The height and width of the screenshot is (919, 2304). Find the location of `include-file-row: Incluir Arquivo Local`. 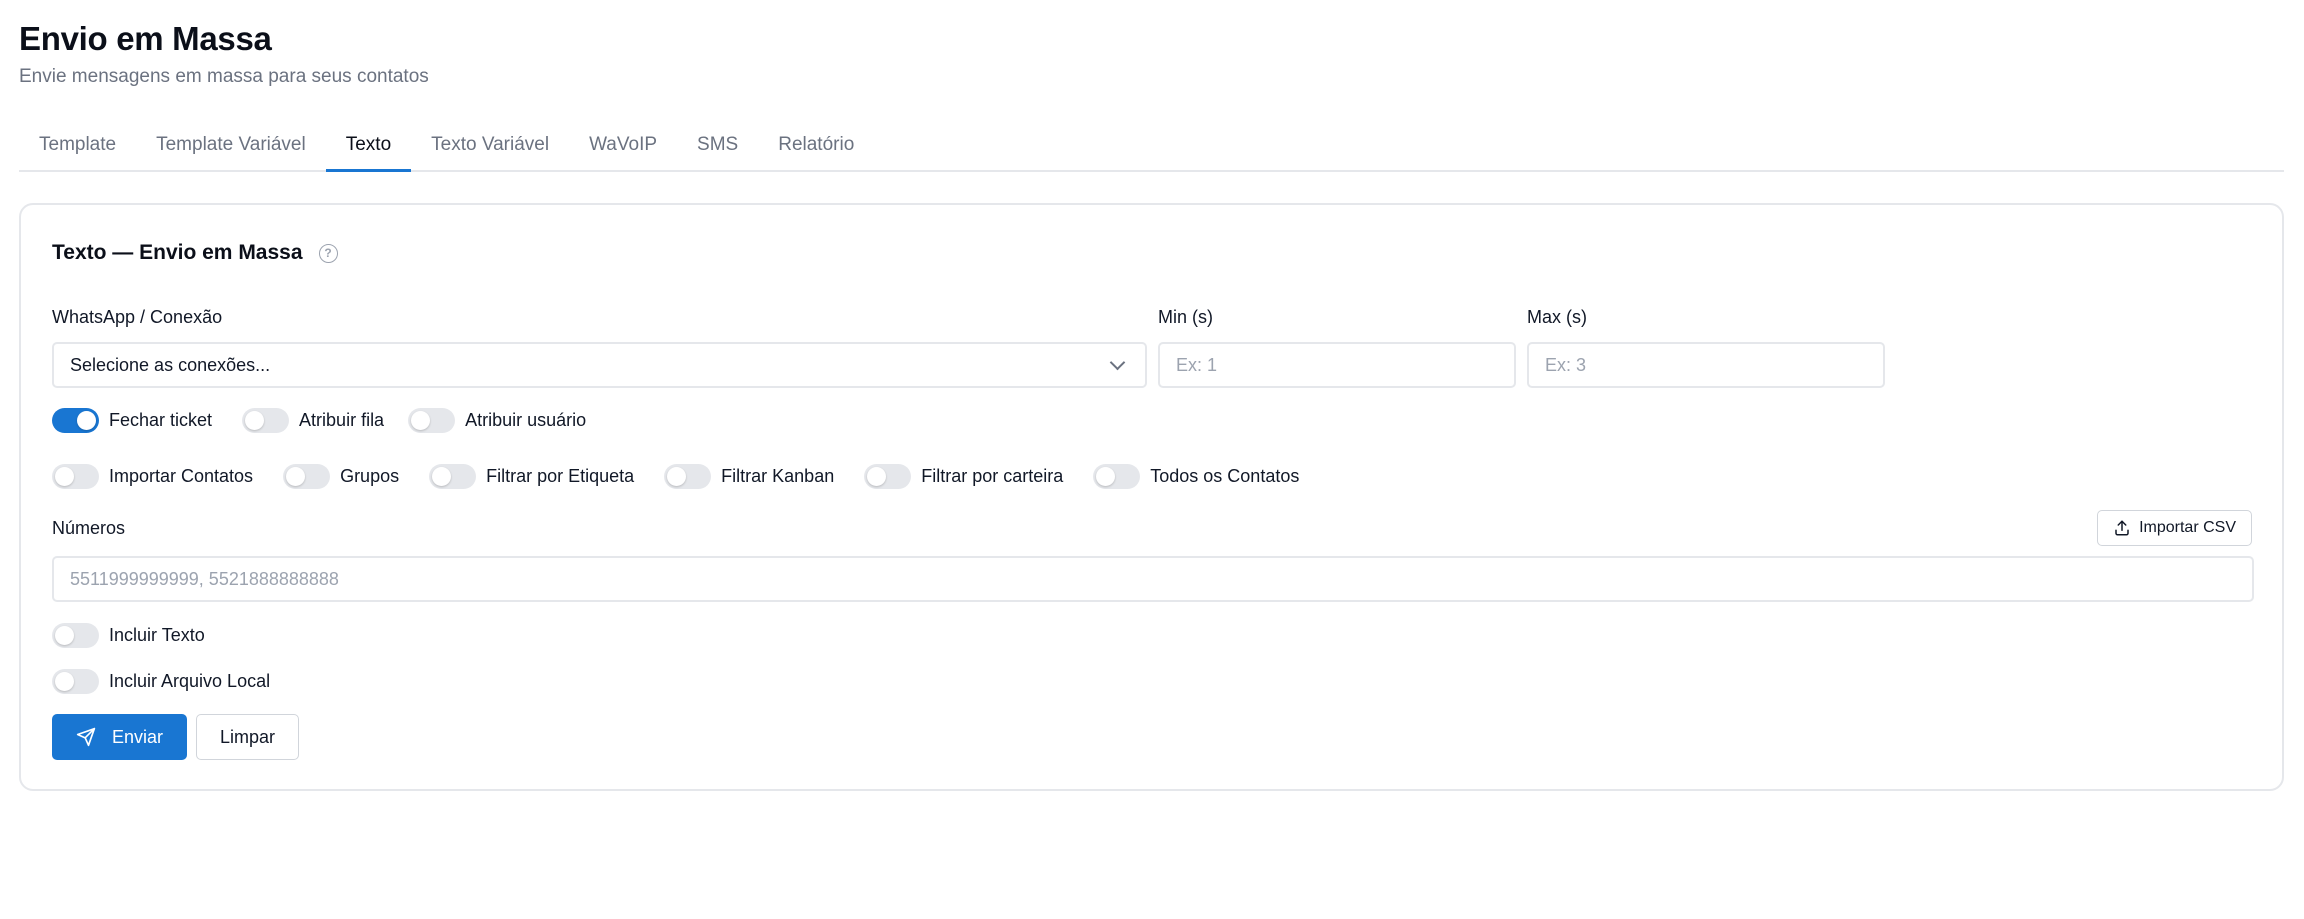

include-file-row: Incluir Arquivo Local is located at coordinates (176, 681).